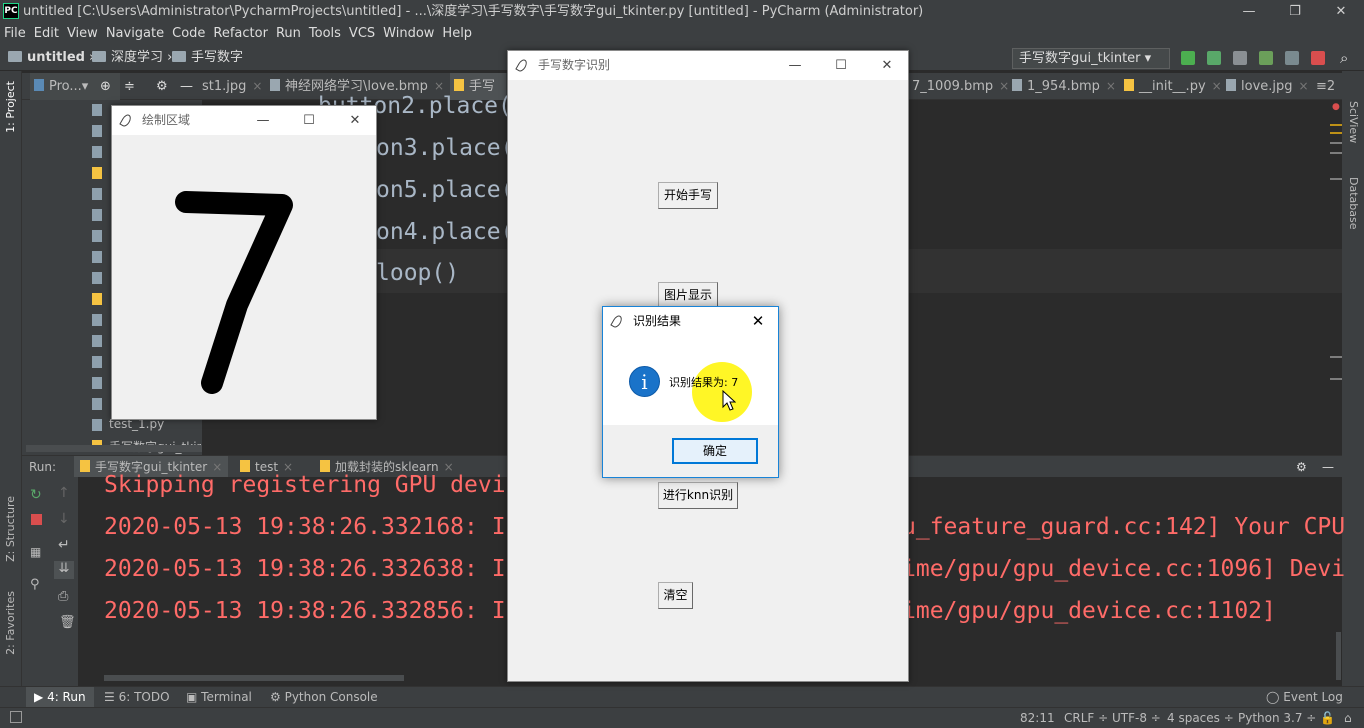  Describe the element at coordinates (64, 570) in the screenshot. I see `scroll-to-end-icon: ⇊` at that location.